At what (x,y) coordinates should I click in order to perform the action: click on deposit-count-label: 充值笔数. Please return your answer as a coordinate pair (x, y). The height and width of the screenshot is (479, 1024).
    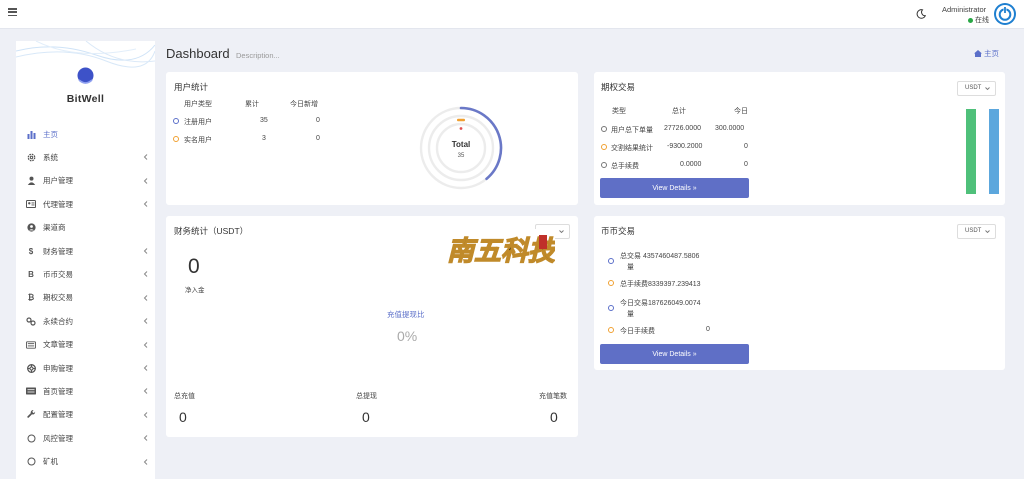
    Looking at the image, I should click on (553, 396).